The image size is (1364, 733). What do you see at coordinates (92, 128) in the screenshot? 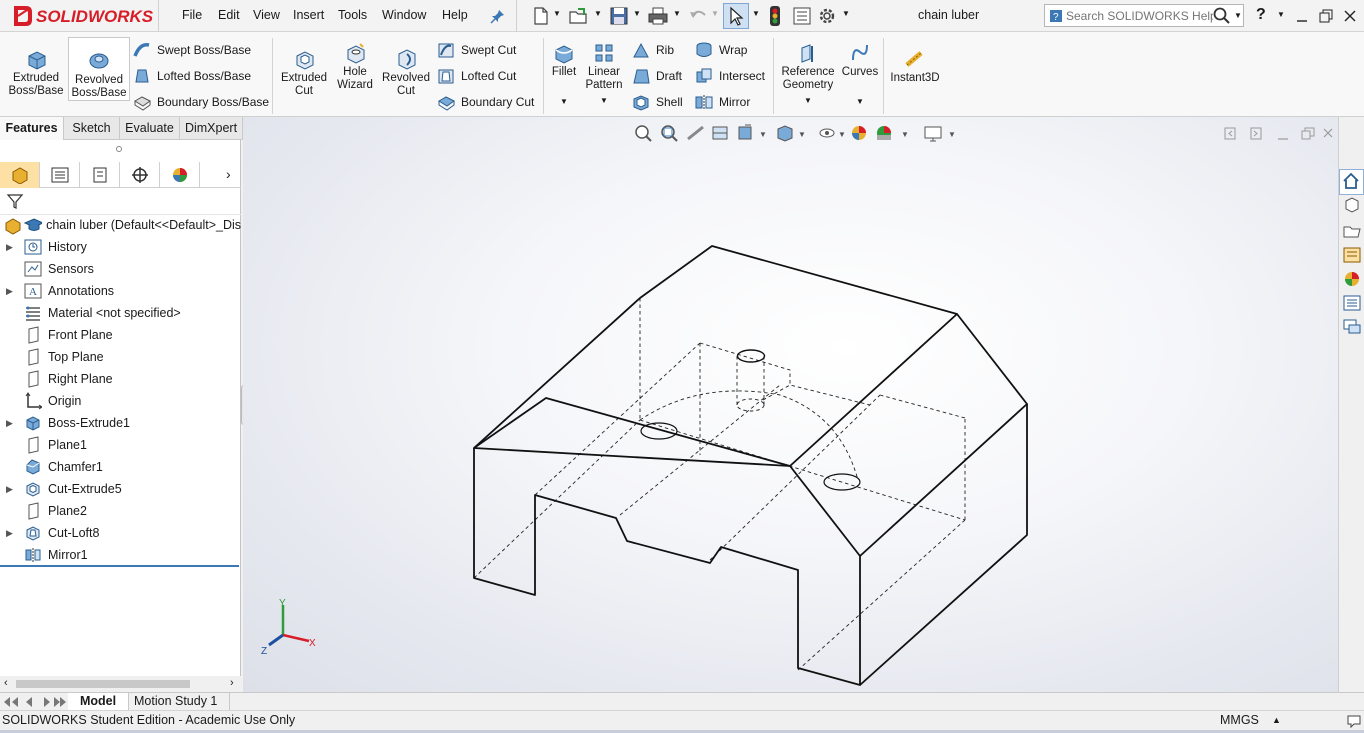
I see `tab-sketch: Sketch` at bounding box center [92, 128].